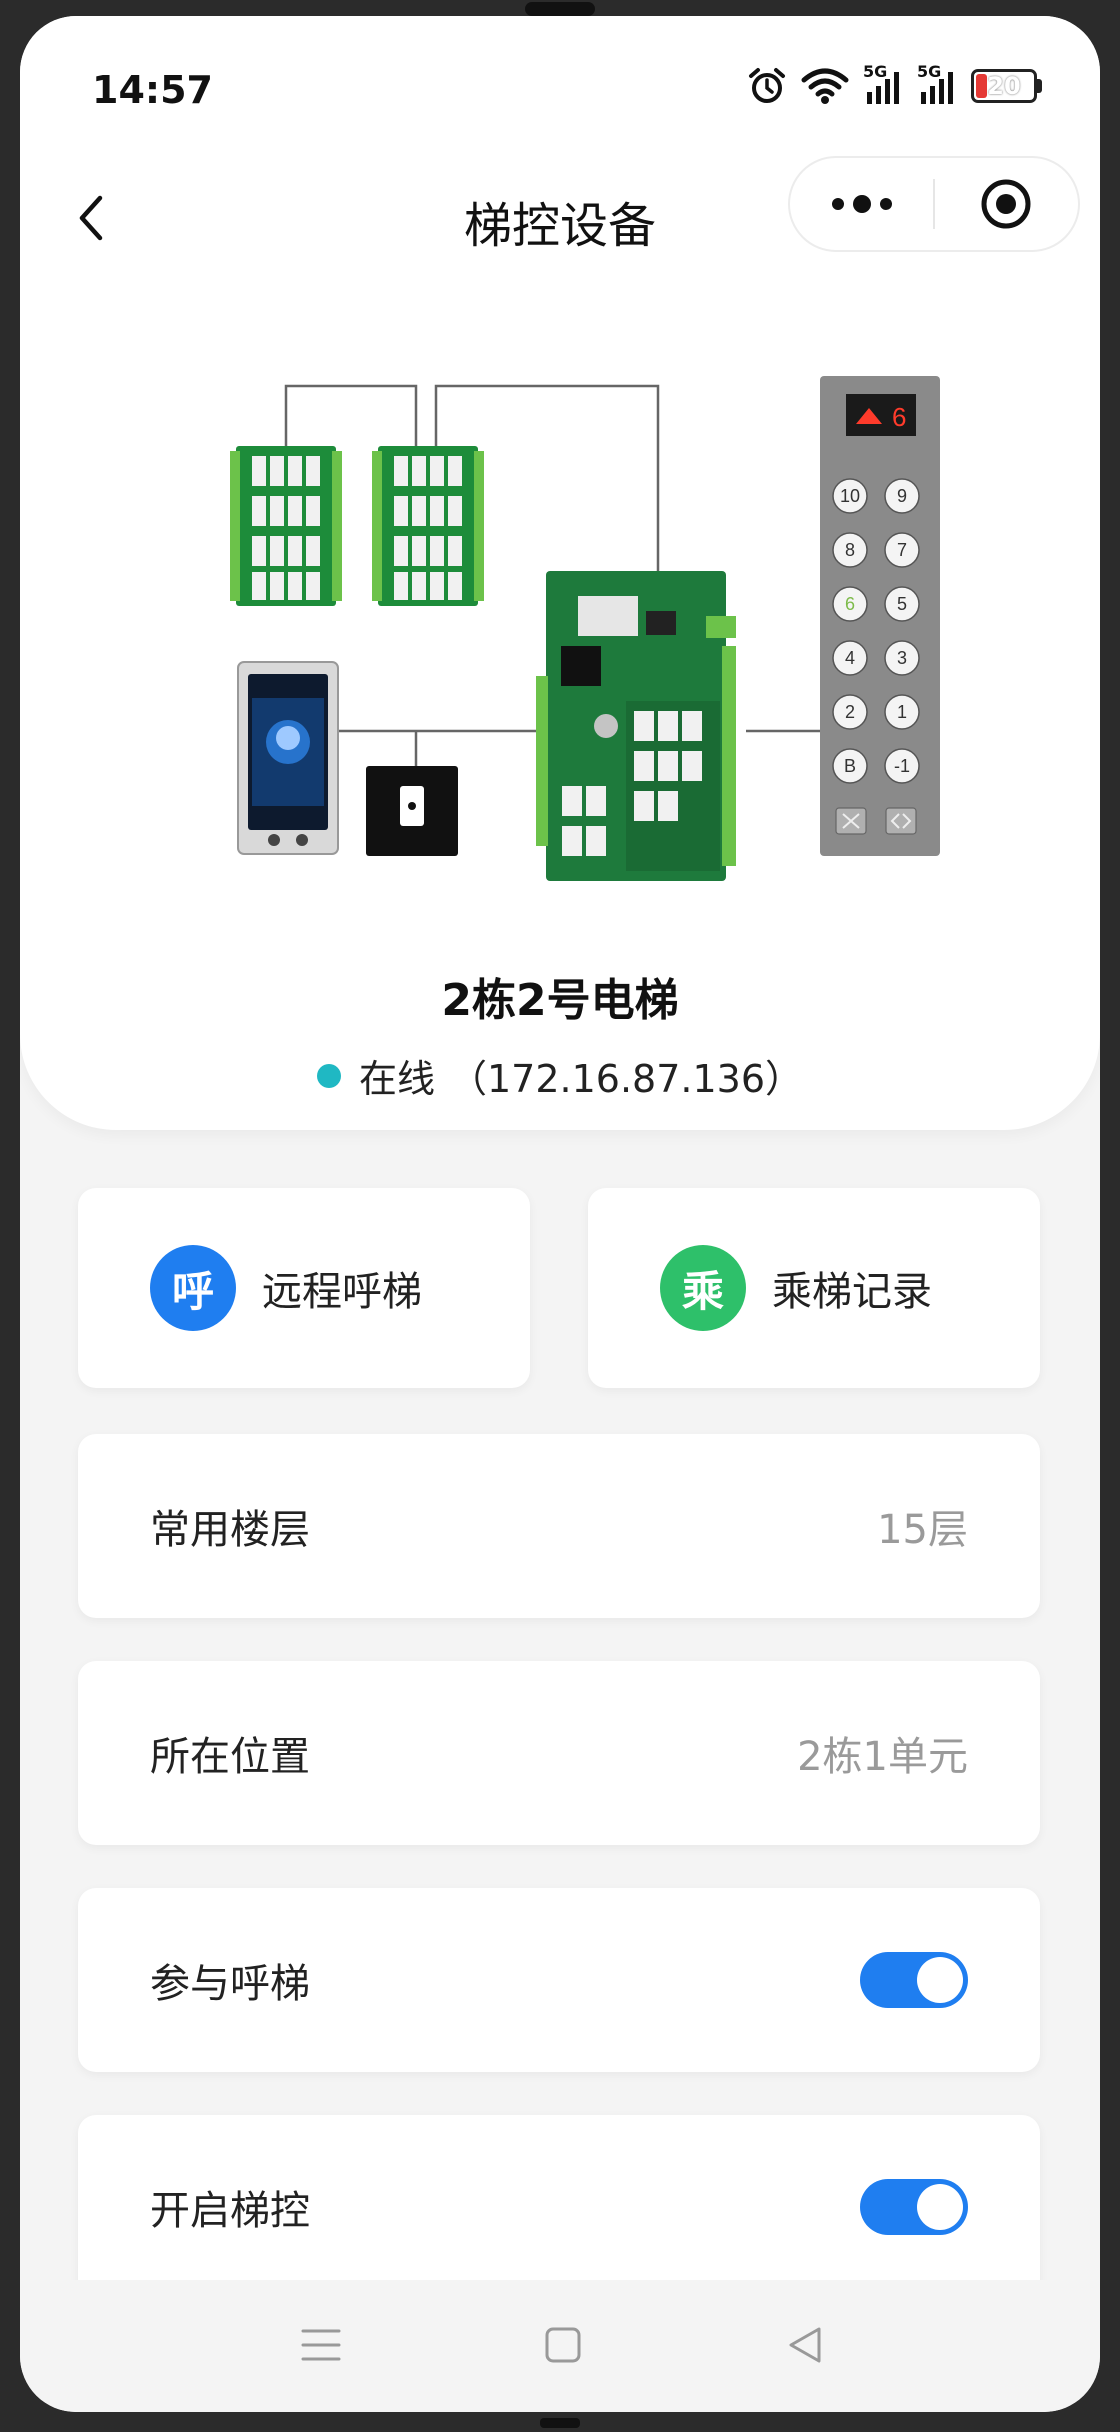 The width and height of the screenshot is (1120, 2432). What do you see at coordinates (559, 1526) in the screenshot?
I see `common-floor-row: 常用楼层 15层` at bounding box center [559, 1526].